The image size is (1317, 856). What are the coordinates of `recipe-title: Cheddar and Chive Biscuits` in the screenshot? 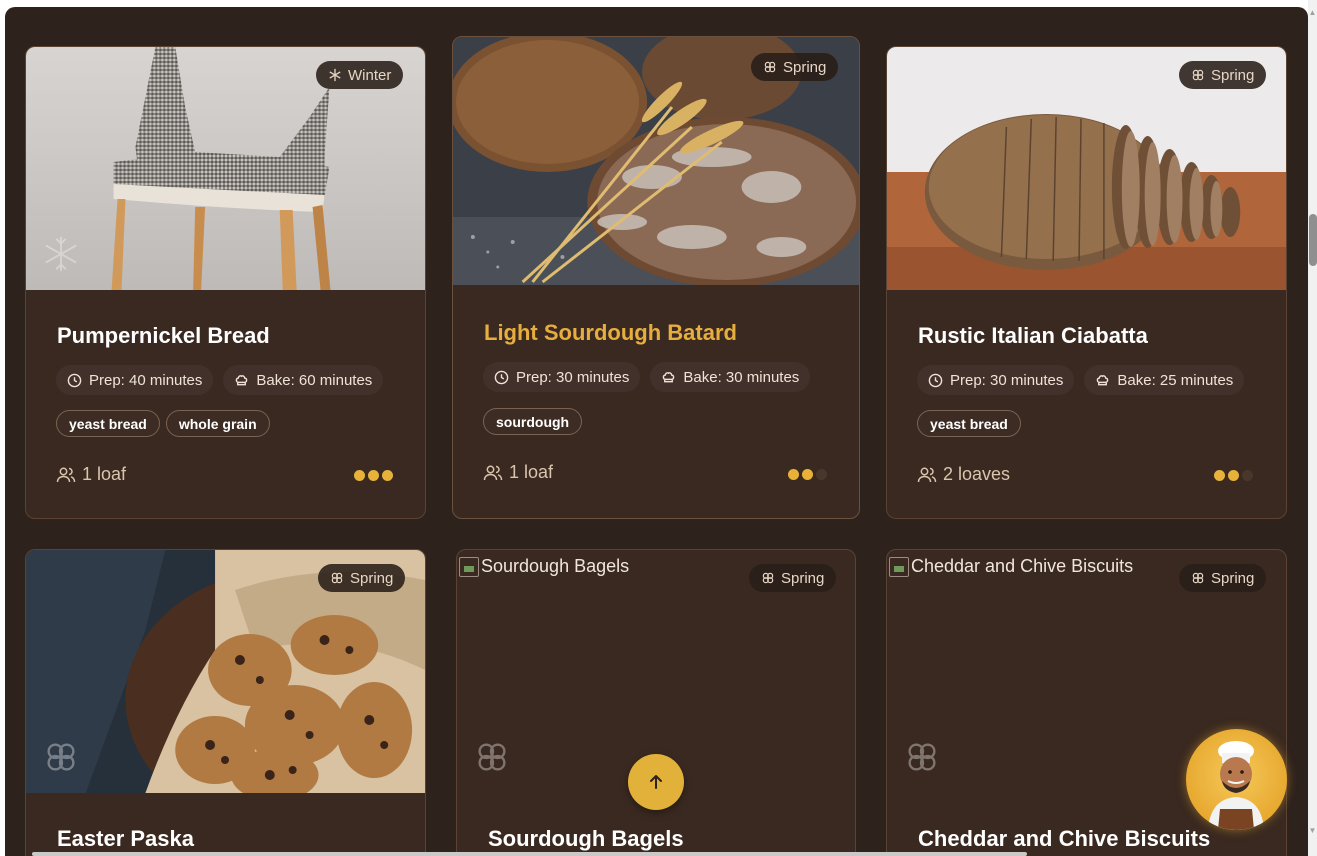 It's located at (1064, 839).